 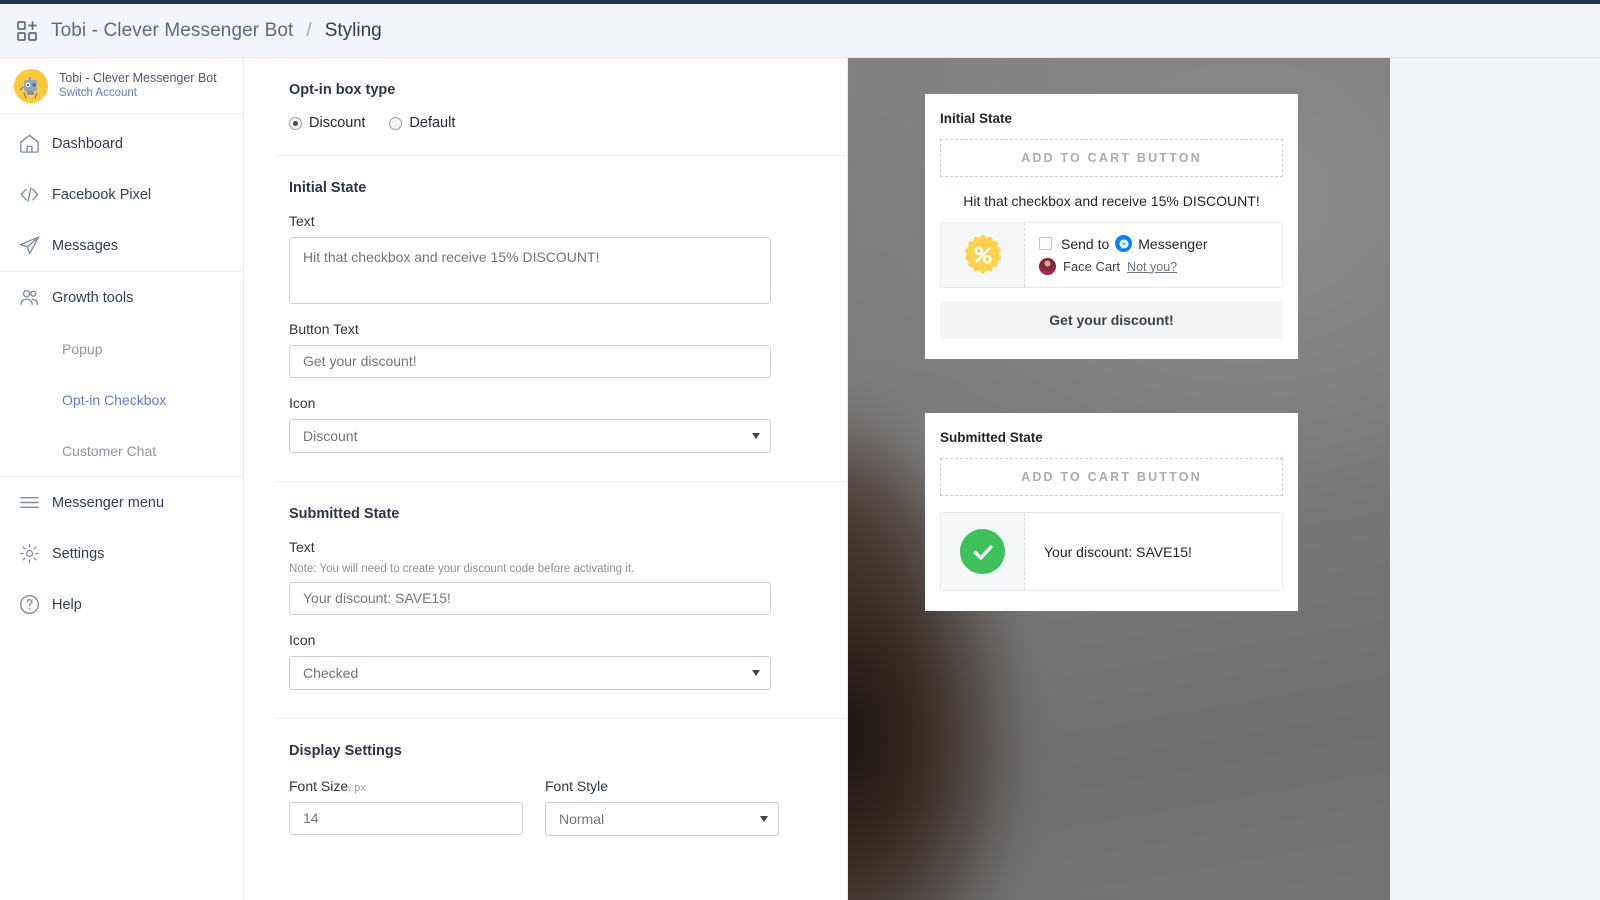 I want to click on sidebar-item-dashboard: Dashboard, so click(x=121, y=143).